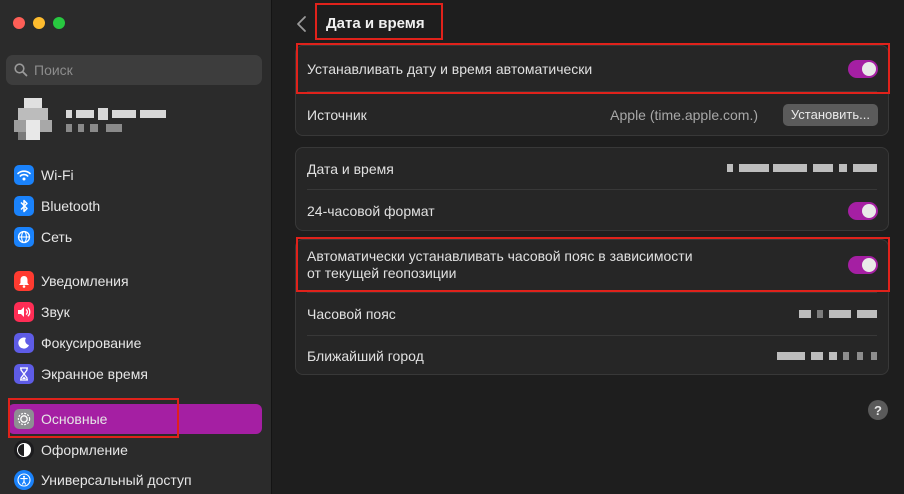 This screenshot has width=904, height=494. I want to click on date-time-group: Дата и время 24-часовой формат, so click(592, 189).